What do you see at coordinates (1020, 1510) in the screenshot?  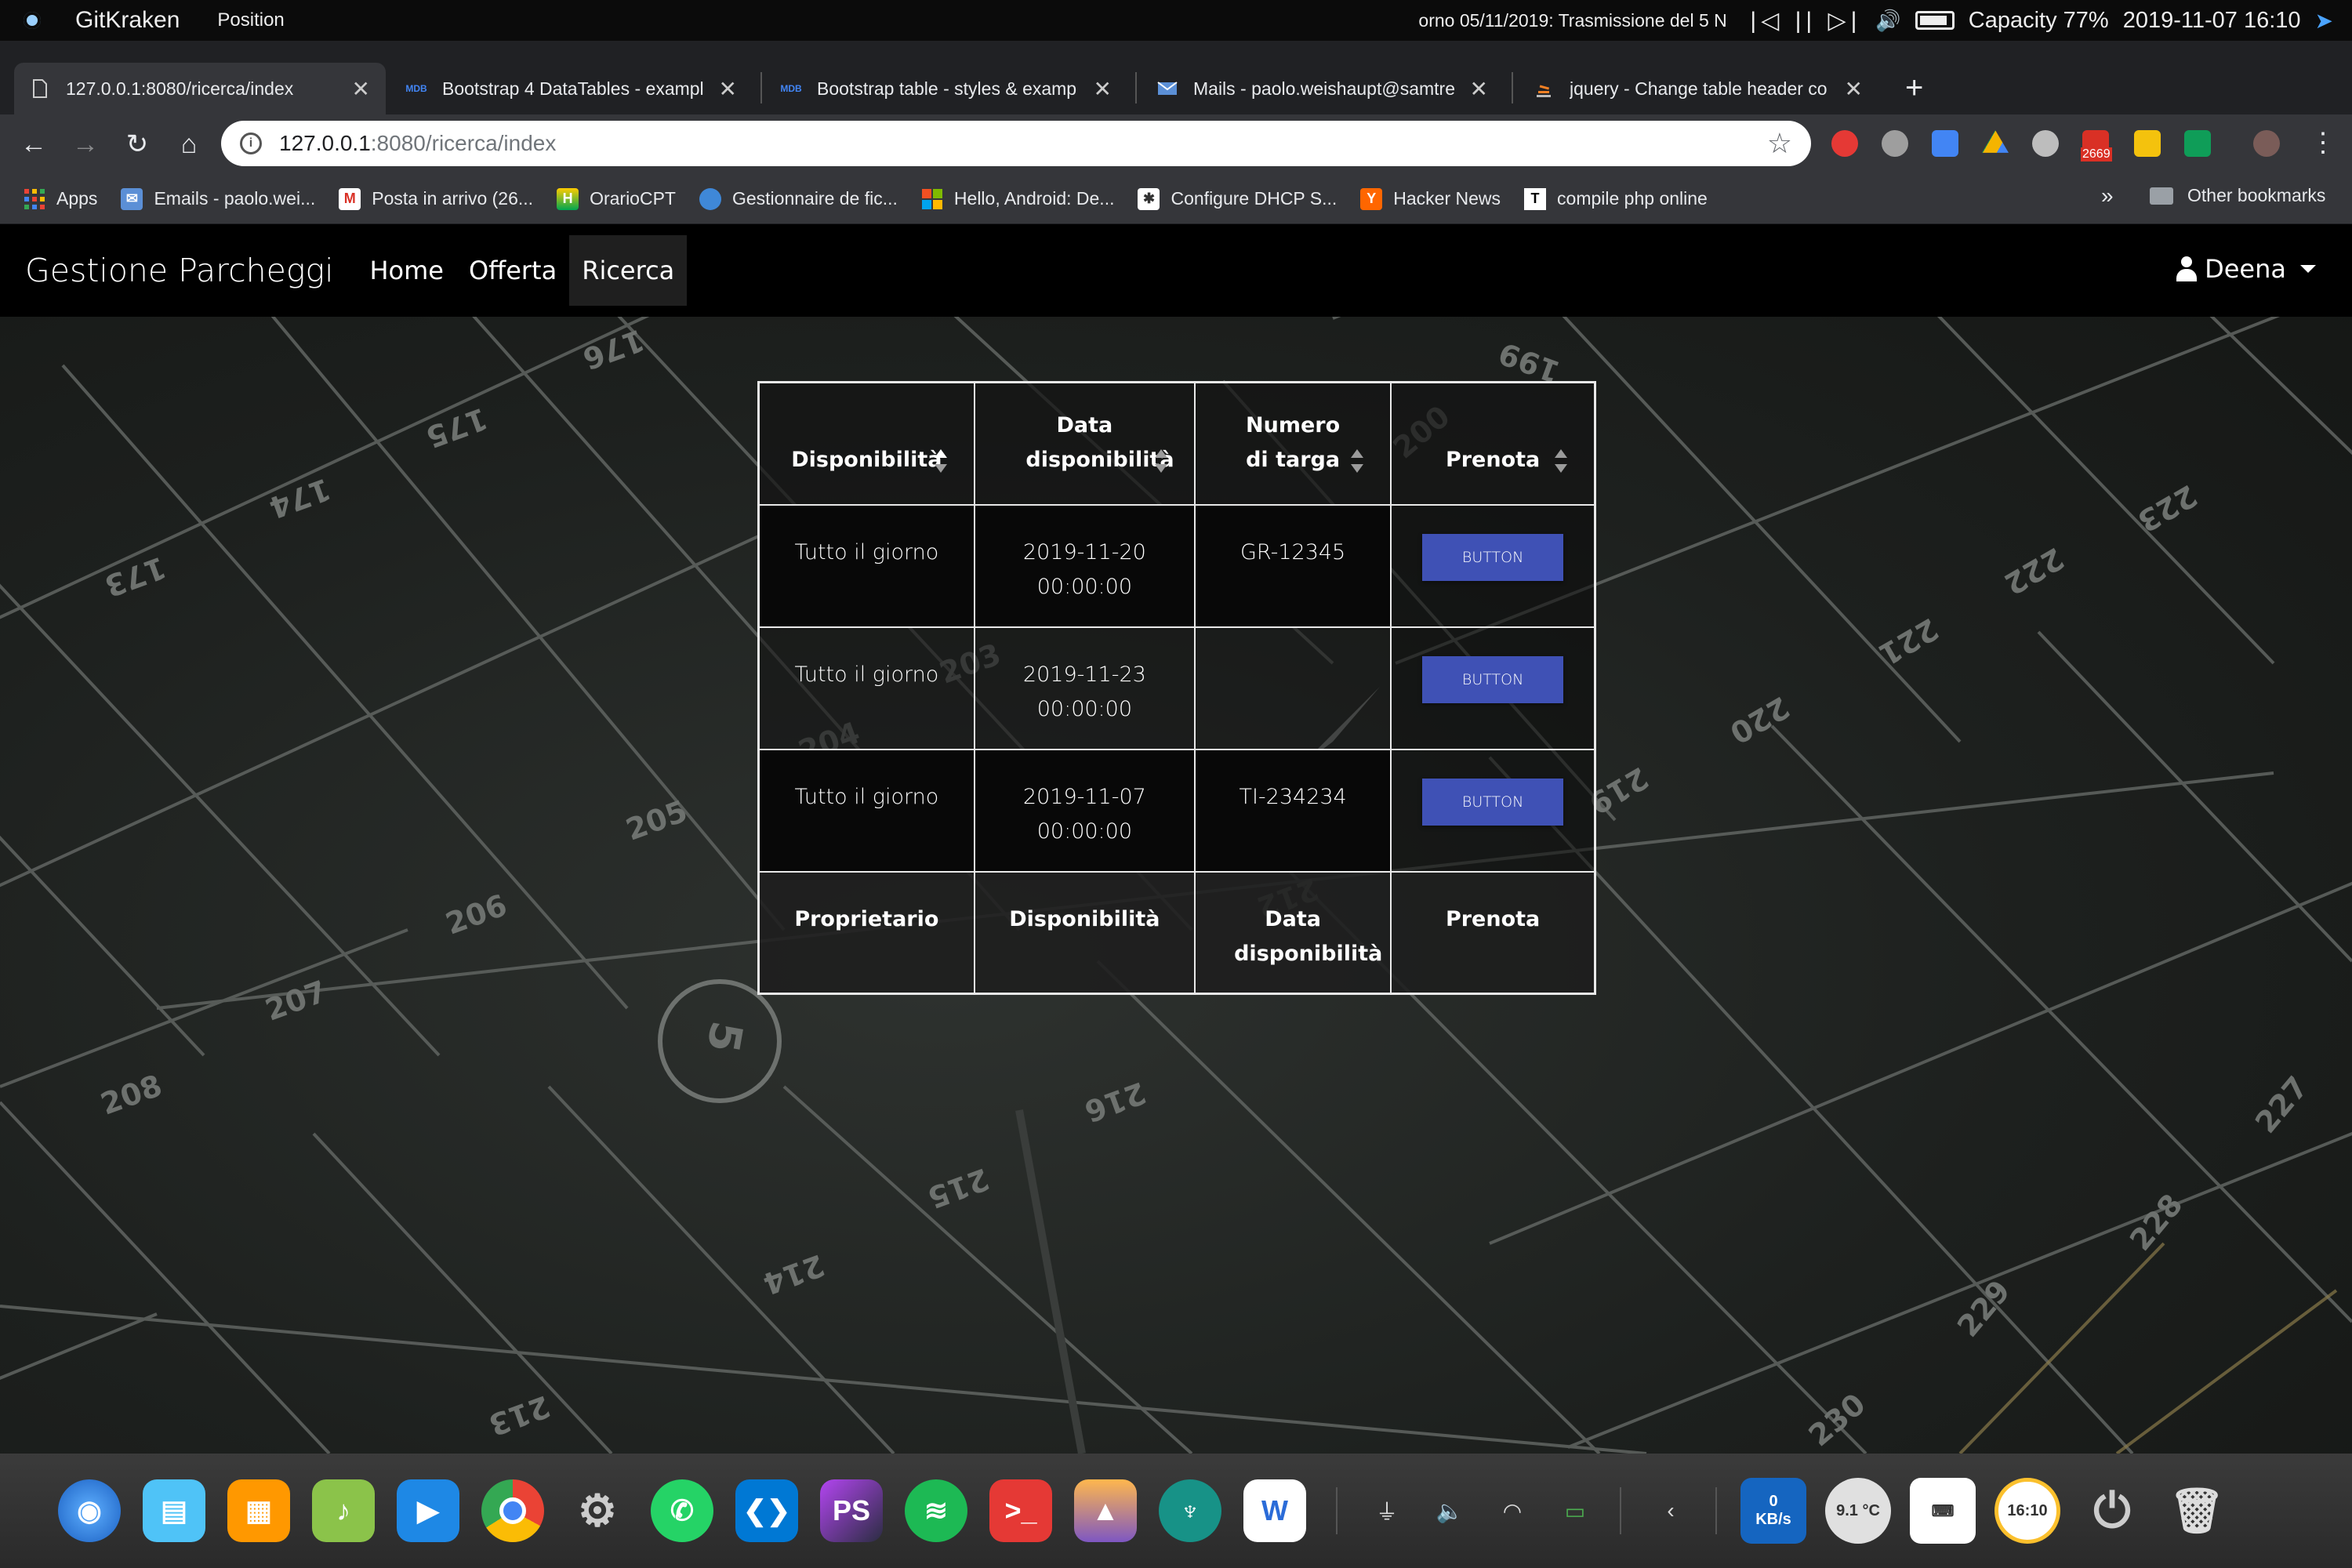 I see `terminal-icon: >_` at bounding box center [1020, 1510].